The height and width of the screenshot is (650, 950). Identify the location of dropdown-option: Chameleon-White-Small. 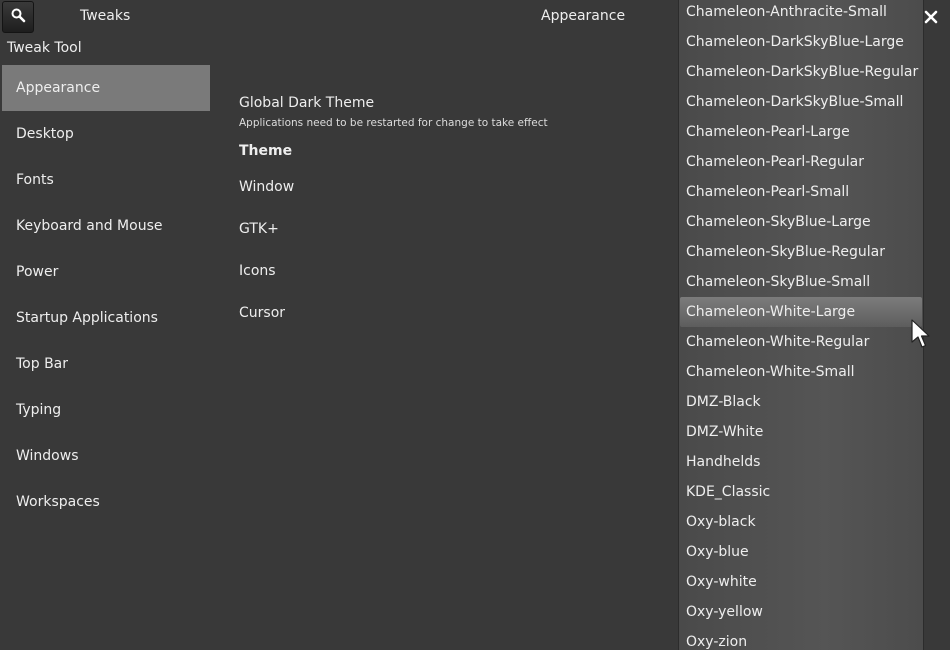
(801, 372).